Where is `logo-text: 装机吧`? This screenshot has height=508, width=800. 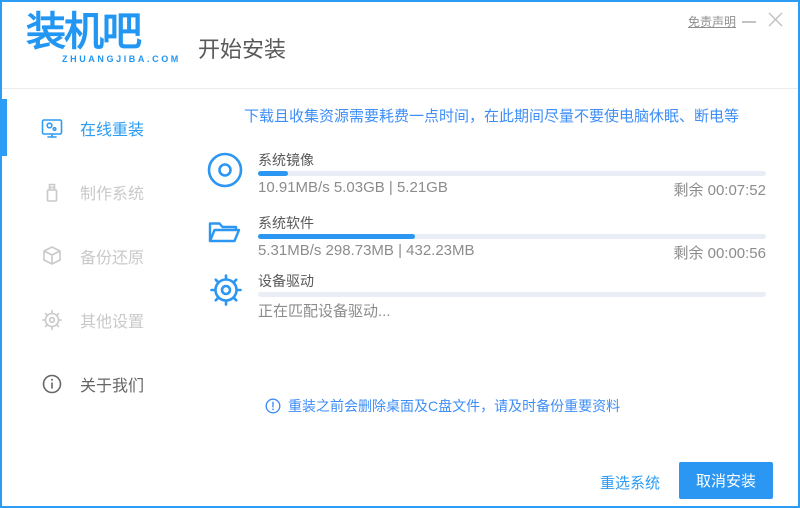 logo-text: 装机吧 is located at coordinates (84, 32).